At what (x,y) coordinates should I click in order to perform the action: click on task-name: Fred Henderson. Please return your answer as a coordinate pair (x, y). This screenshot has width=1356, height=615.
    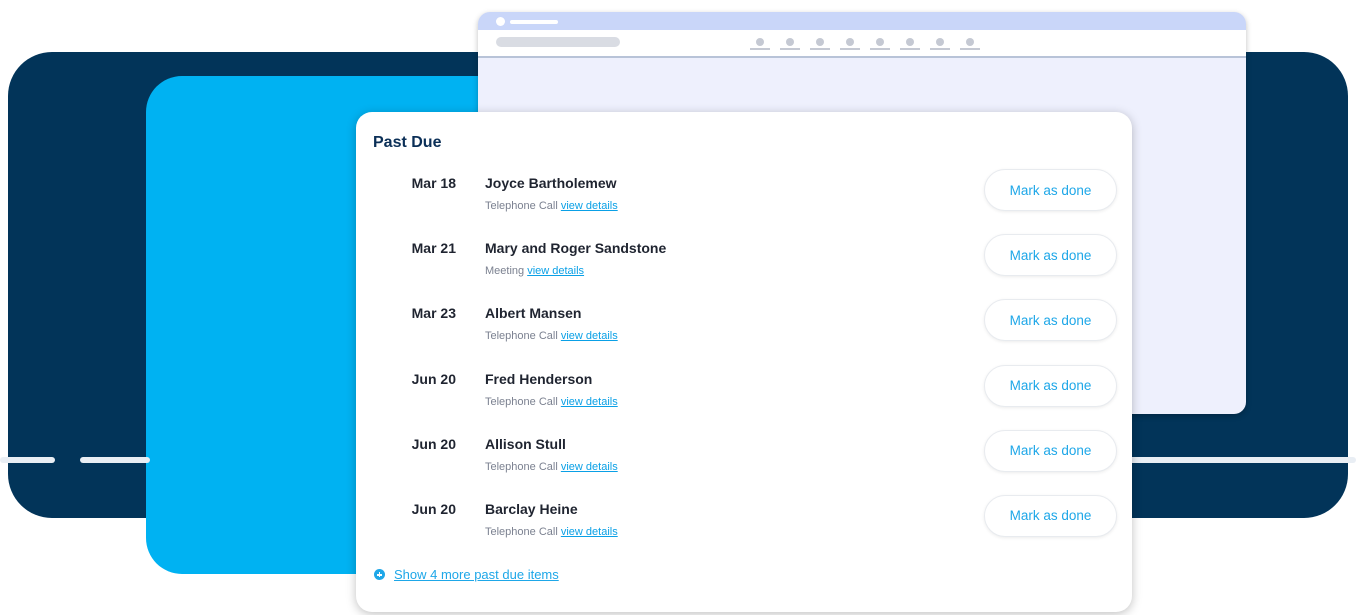
    Looking at the image, I should click on (539, 378).